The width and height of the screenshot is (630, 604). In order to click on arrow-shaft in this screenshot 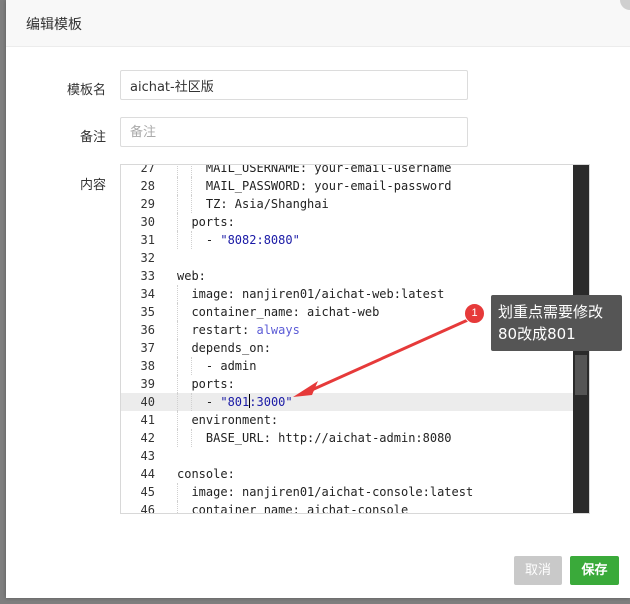, I will do `click(387, 356)`.